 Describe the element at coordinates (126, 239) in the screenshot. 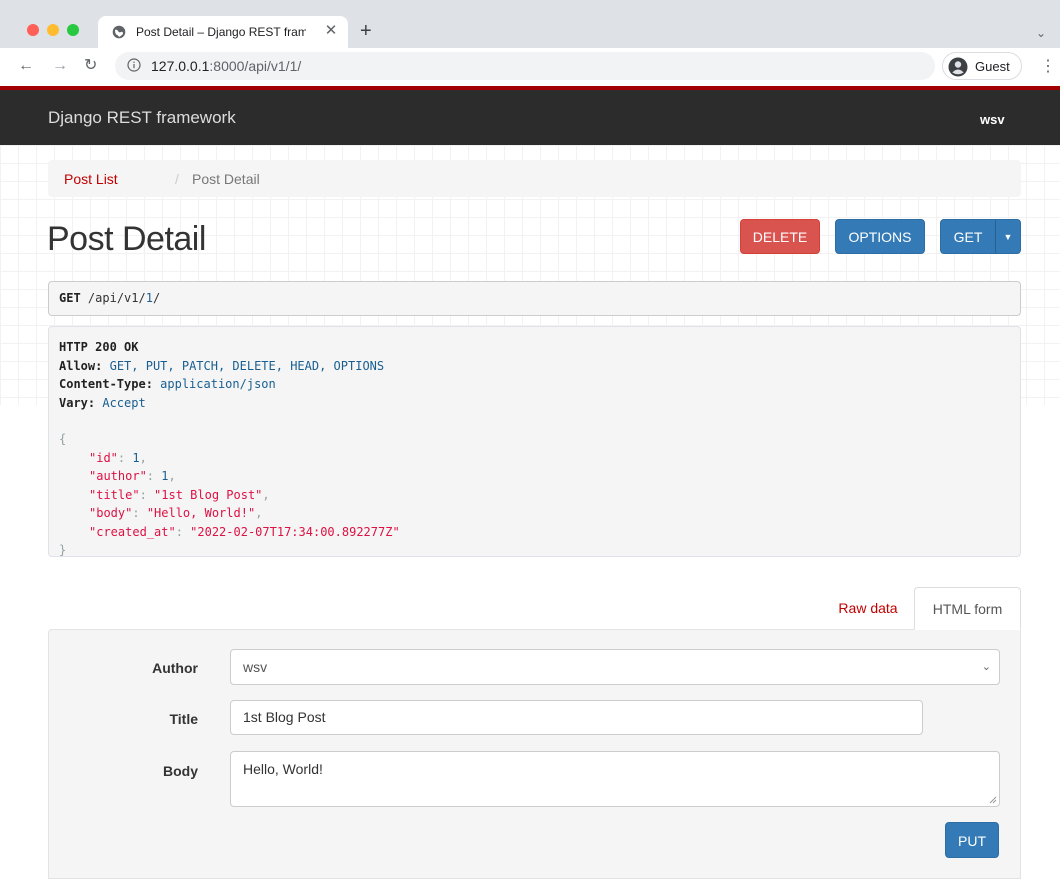

I see `page-title: Post Detail` at that location.